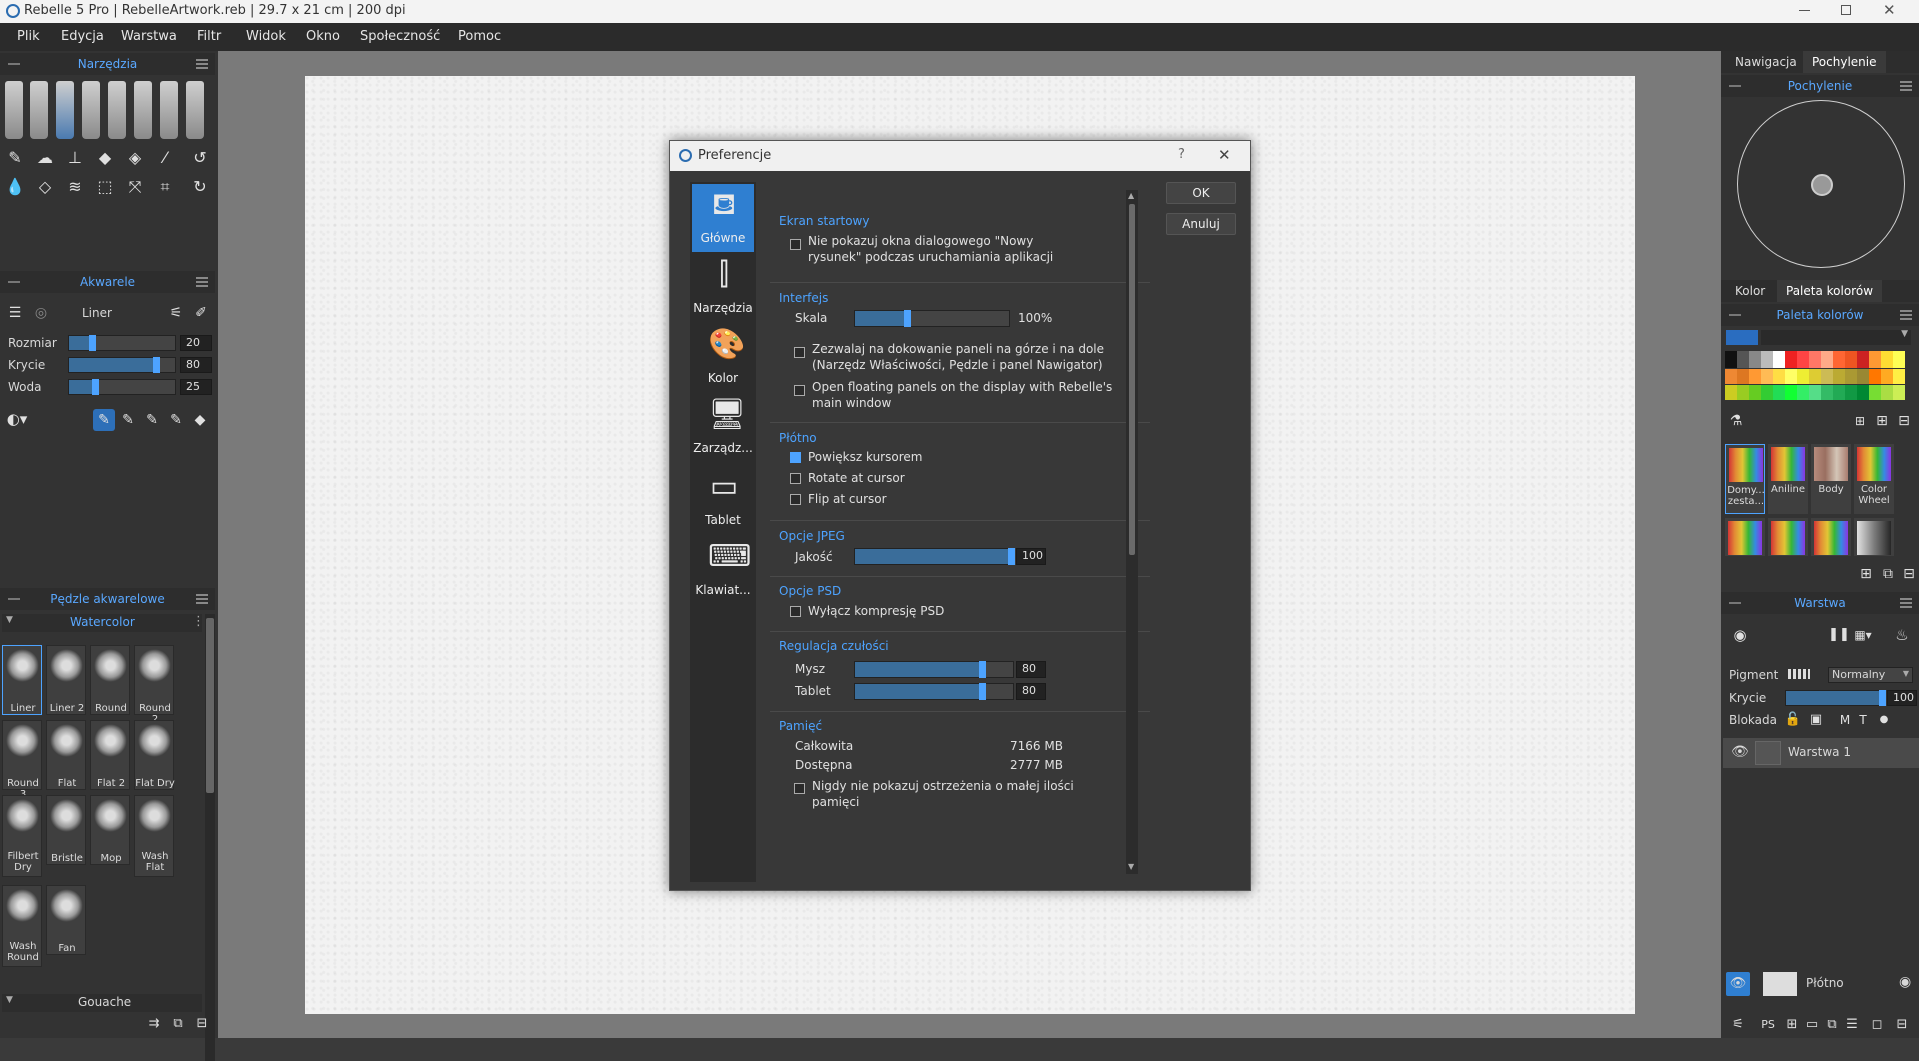  What do you see at coordinates (41, 313) in the screenshot?
I see `brush-creator-icon: ◎` at bounding box center [41, 313].